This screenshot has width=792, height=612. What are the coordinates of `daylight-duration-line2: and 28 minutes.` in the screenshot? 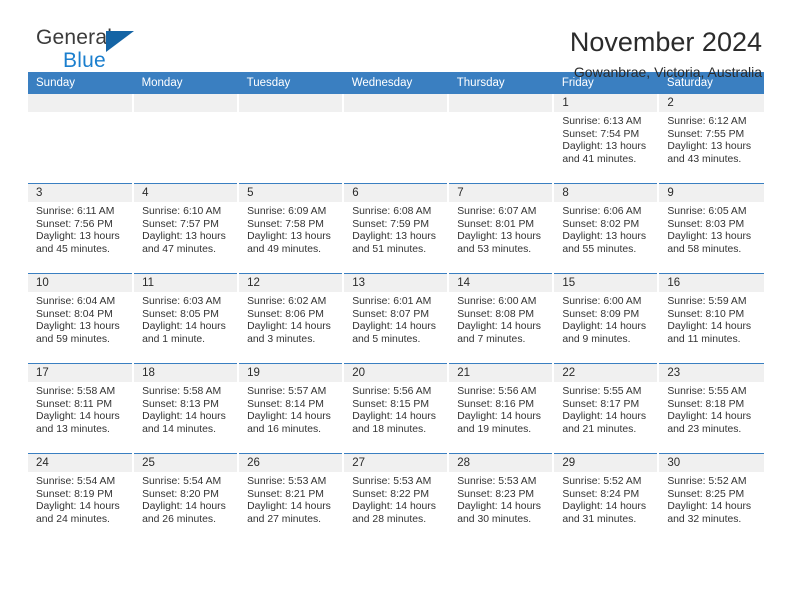 It's located at (389, 519).